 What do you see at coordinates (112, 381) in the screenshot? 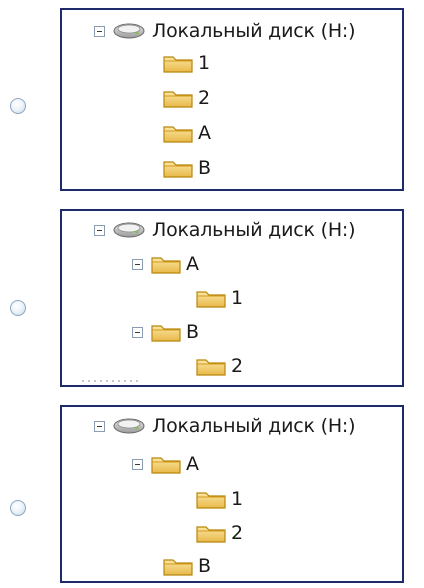
I see `dotted-divider` at bounding box center [112, 381].